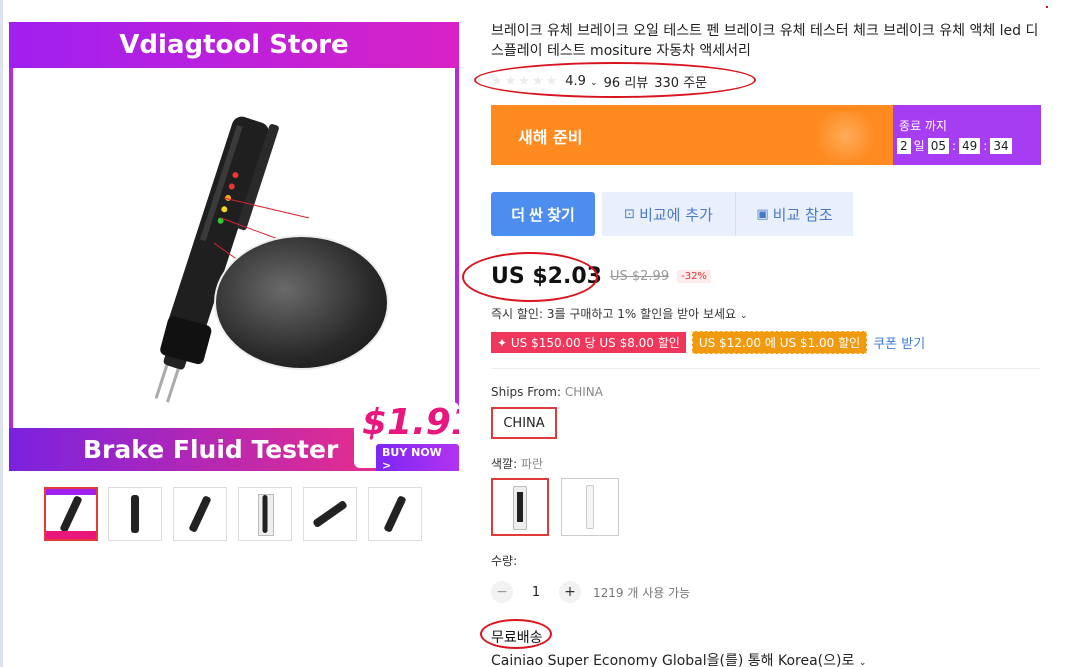 This screenshot has height=667, width=1069. What do you see at coordinates (71, 492) in the screenshot?
I see `thumbnail-banner` at bounding box center [71, 492].